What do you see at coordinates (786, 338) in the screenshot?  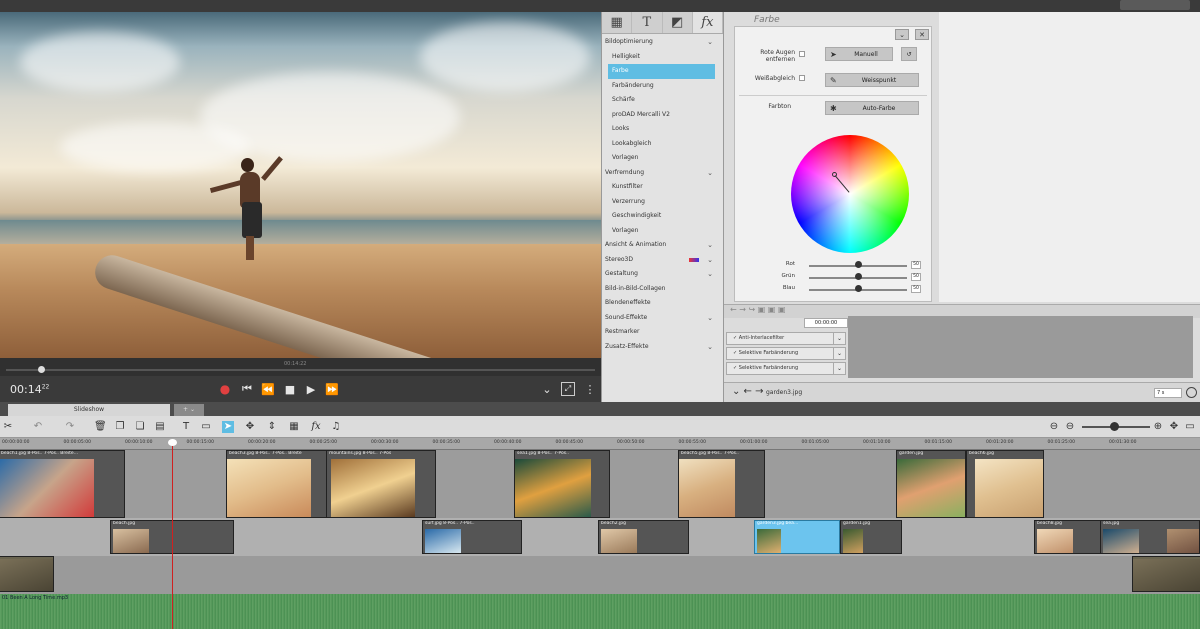 I see `keyframe-row: ✓ Anti-Interlacefilter ⌄` at bounding box center [786, 338].